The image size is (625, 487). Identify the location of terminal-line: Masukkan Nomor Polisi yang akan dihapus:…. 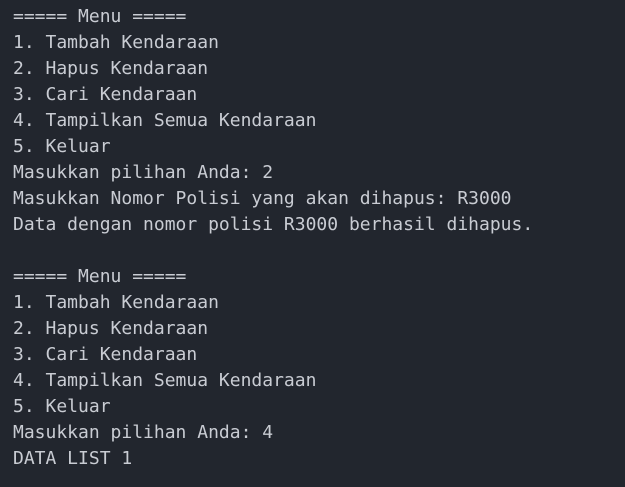
(262, 198).